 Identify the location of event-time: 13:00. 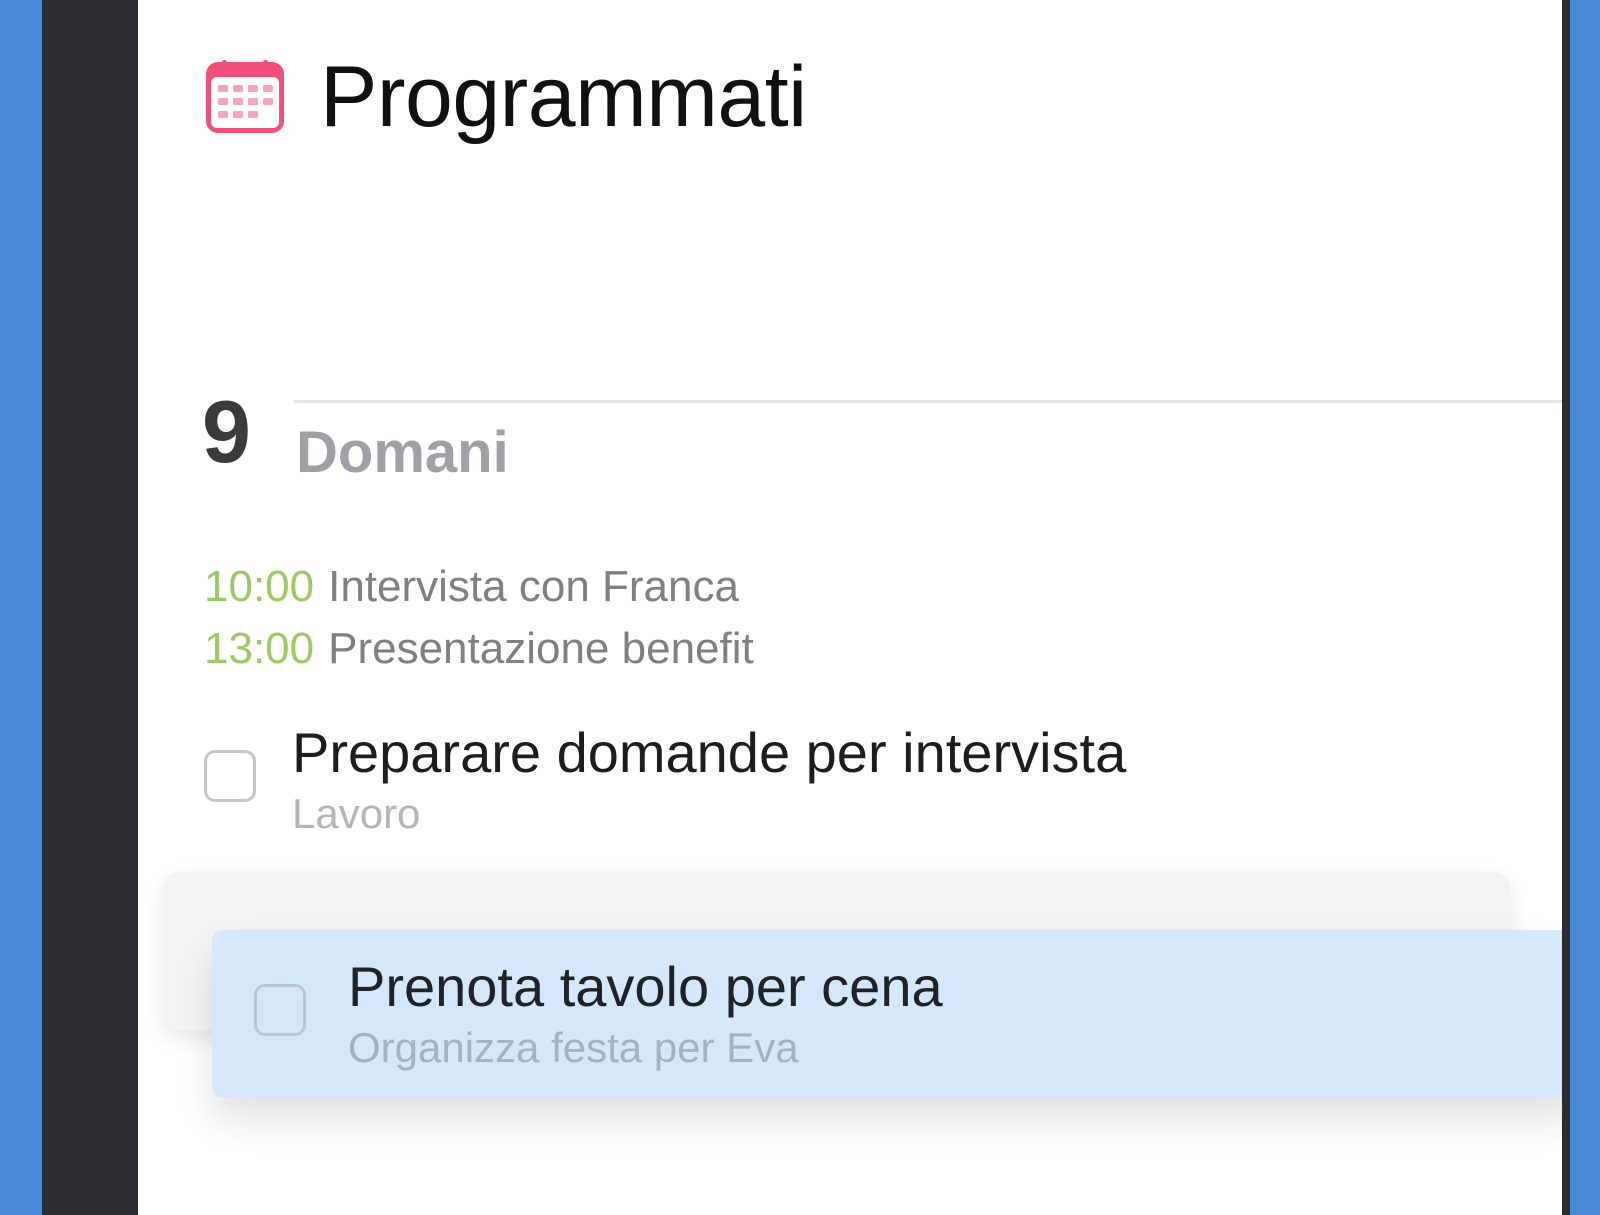
(259, 648).